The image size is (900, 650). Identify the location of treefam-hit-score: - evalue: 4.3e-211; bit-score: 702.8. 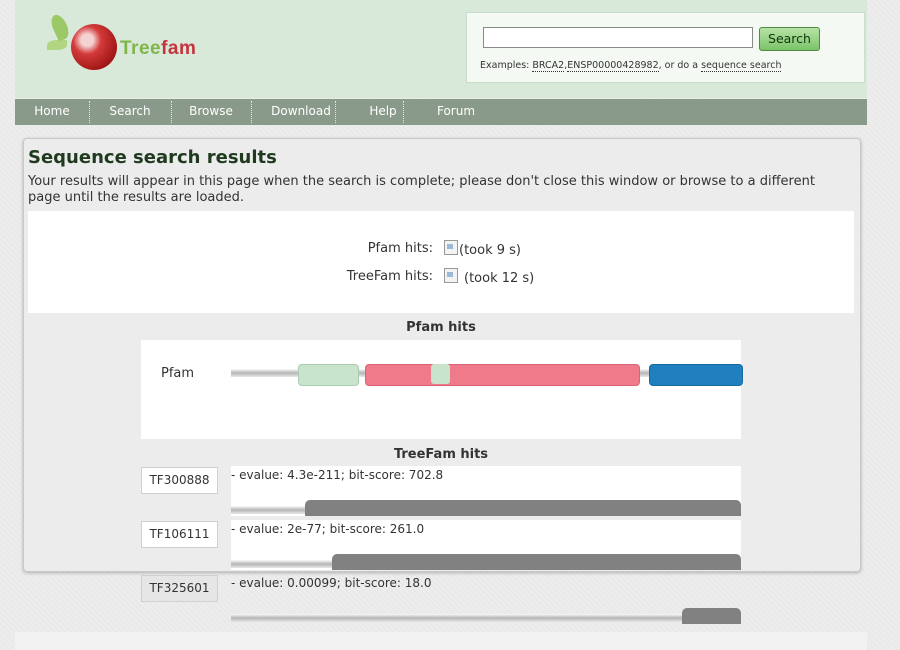
(337, 475).